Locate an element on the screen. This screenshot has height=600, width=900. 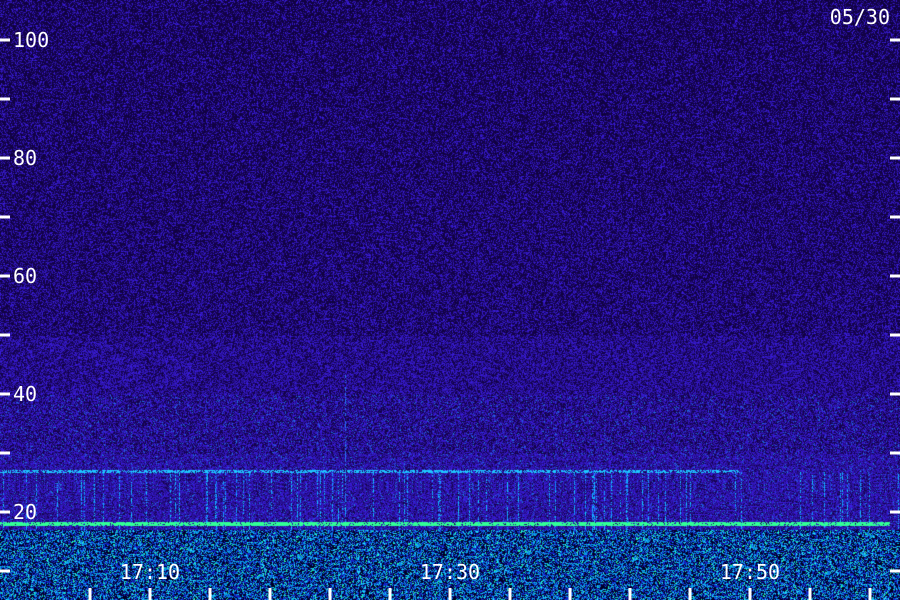
y-tick-label: 60 is located at coordinates (25, 276).